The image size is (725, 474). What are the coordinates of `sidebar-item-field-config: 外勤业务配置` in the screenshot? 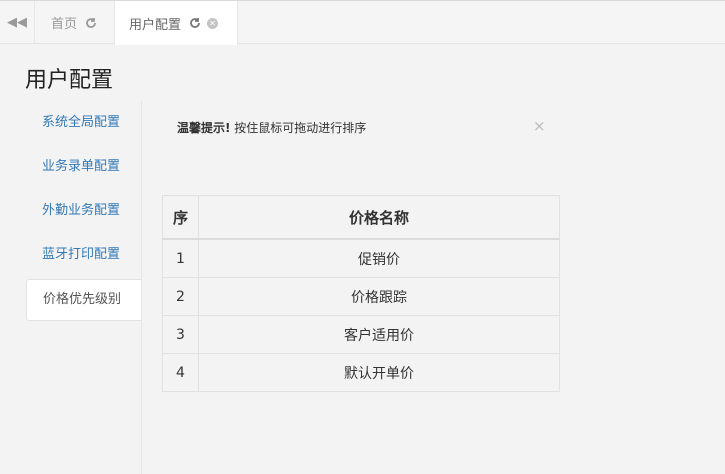 It's located at (84, 211).